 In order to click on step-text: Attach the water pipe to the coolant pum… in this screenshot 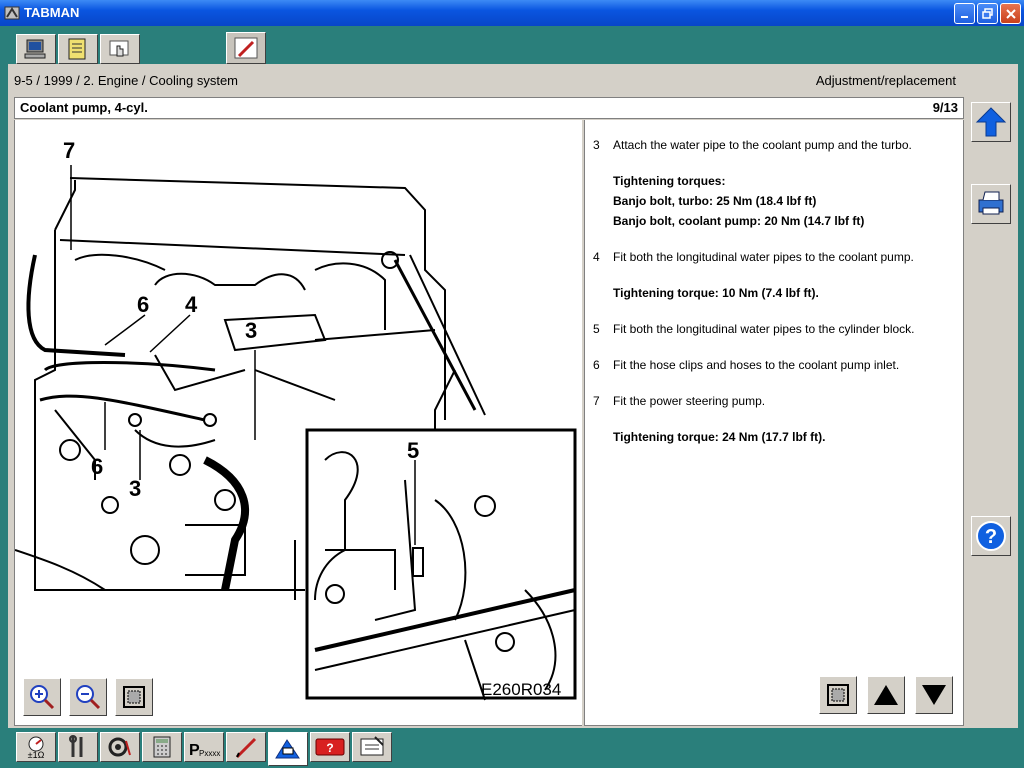, I will do `click(762, 145)`.